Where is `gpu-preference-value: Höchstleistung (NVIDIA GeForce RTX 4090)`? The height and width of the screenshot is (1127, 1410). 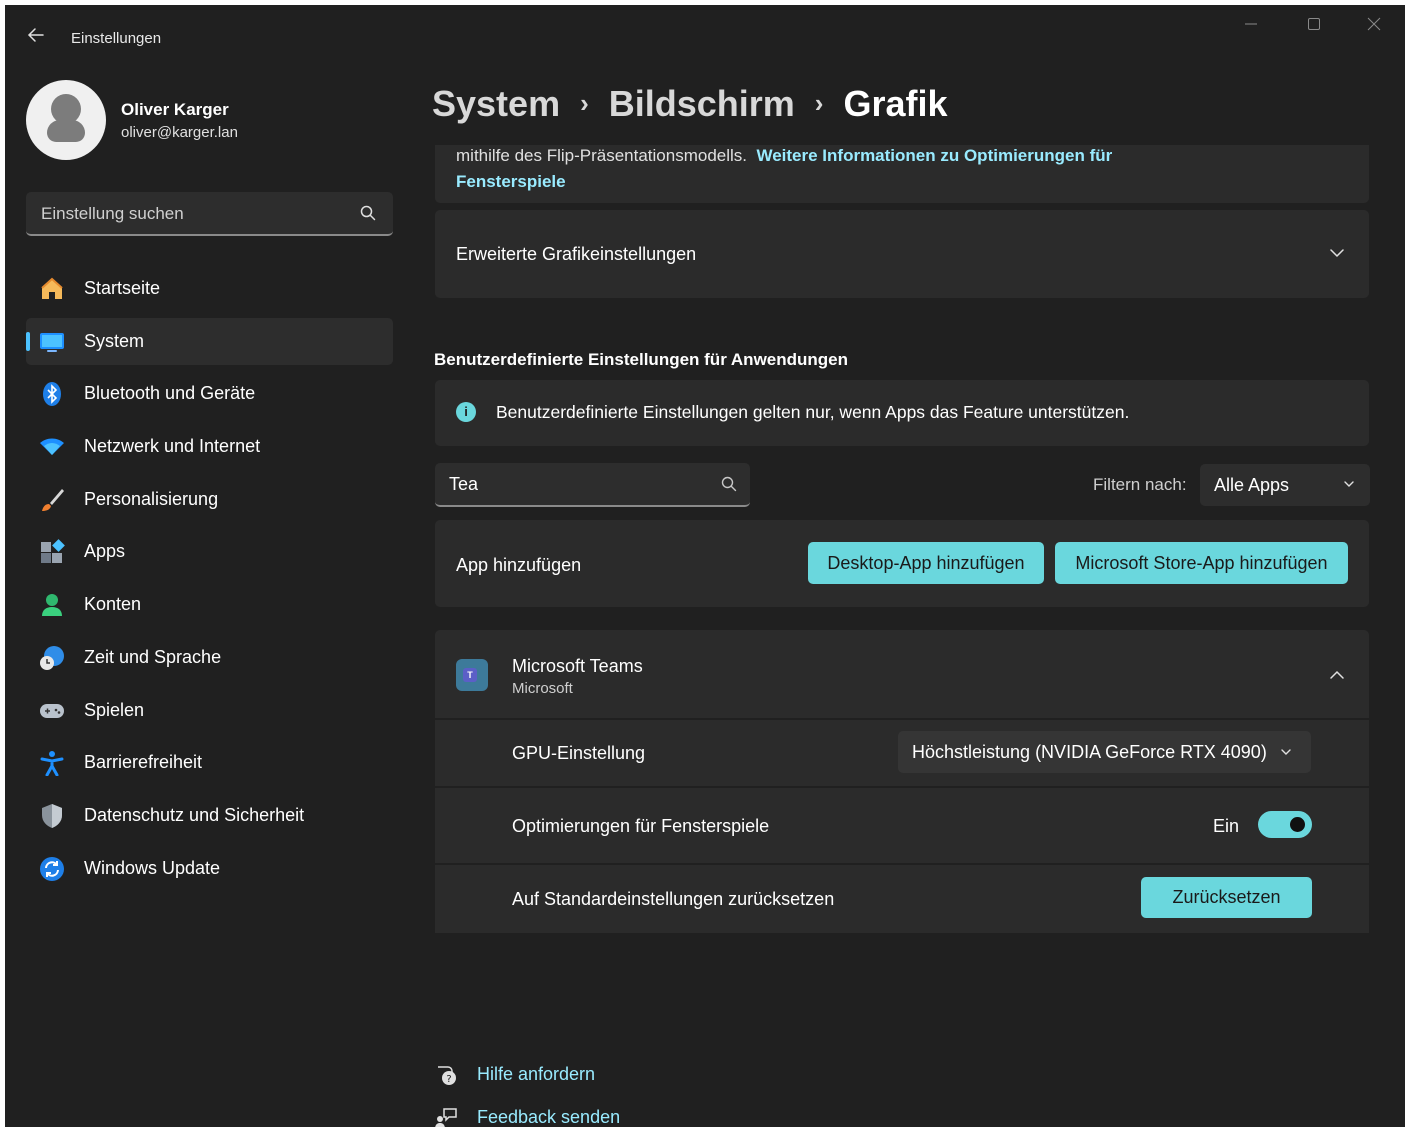
gpu-preference-value: Höchstleistung (NVIDIA GeForce RTX 4090) is located at coordinates (1089, 752).